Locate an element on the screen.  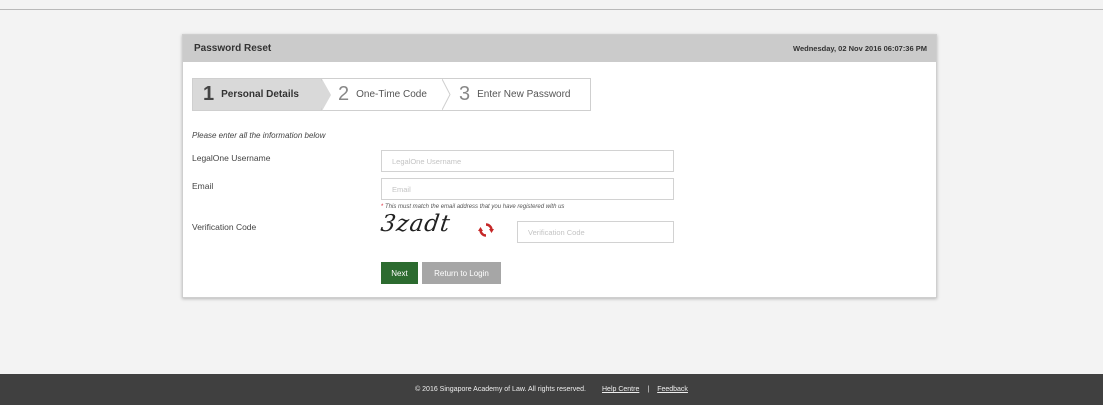
help-centre-link: Help Centre is located at coordinates (620, 389).